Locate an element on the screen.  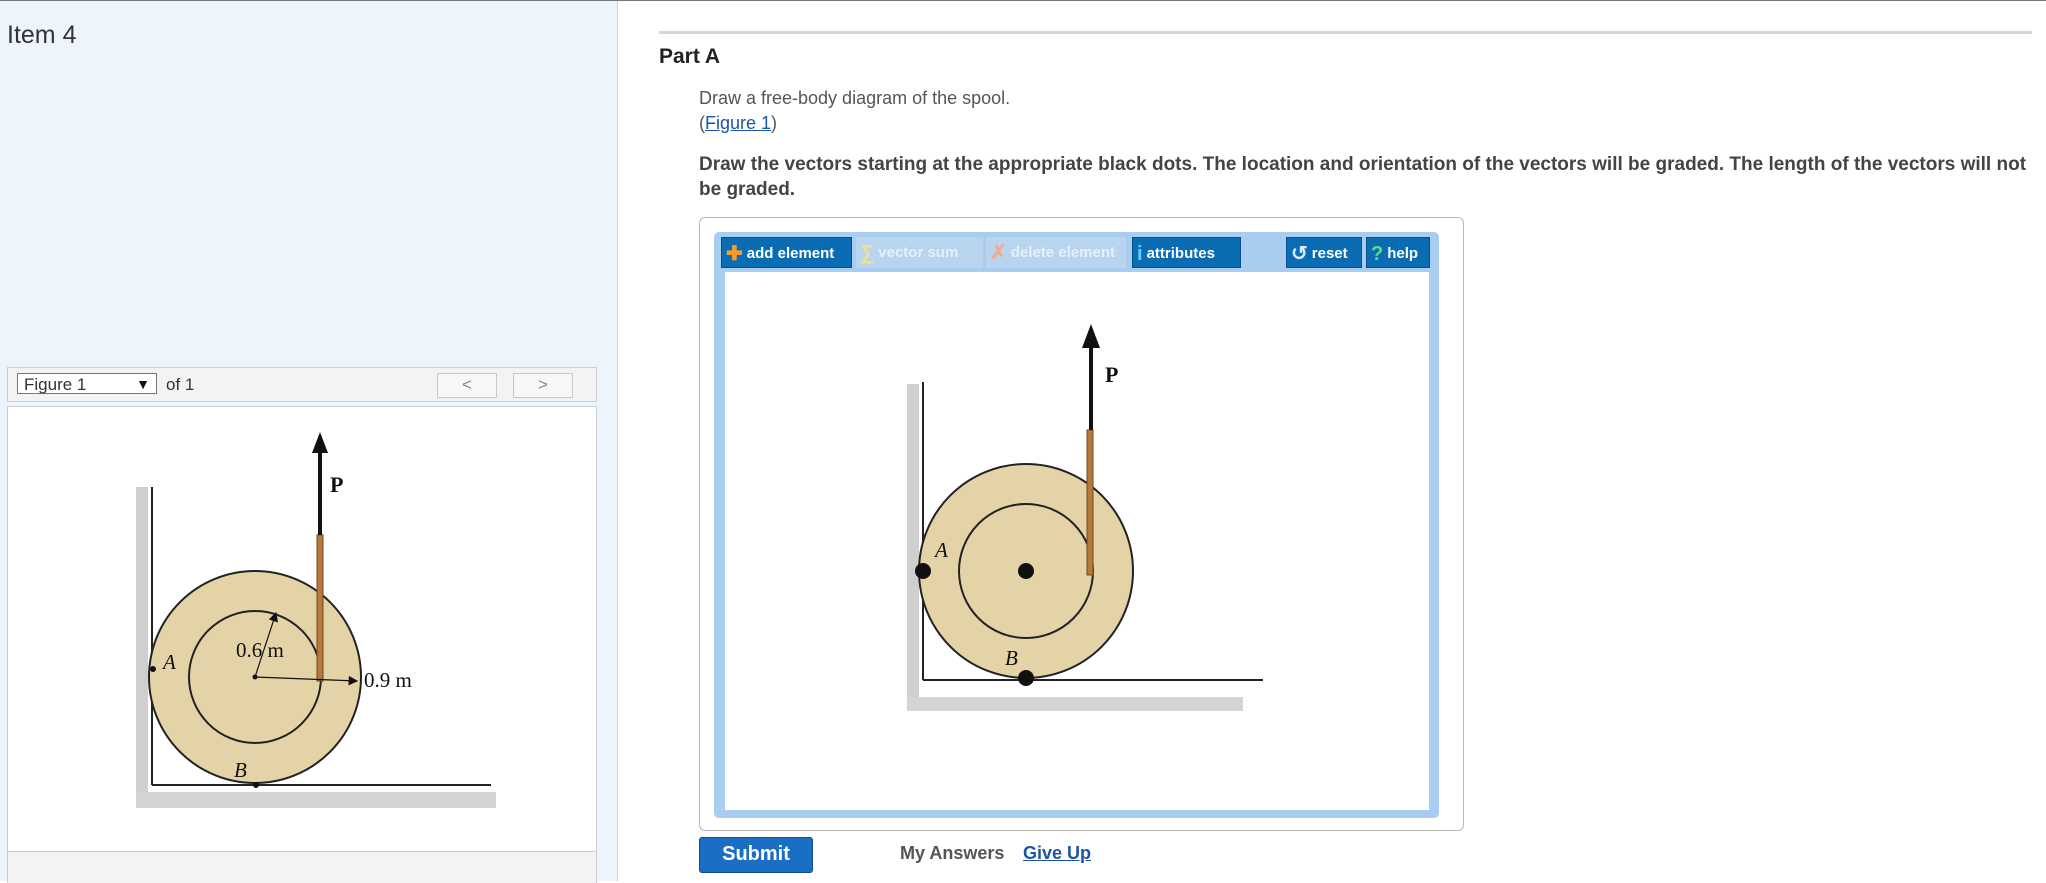
vector-sum-label: vector sum is located at coordinates (918, 252).